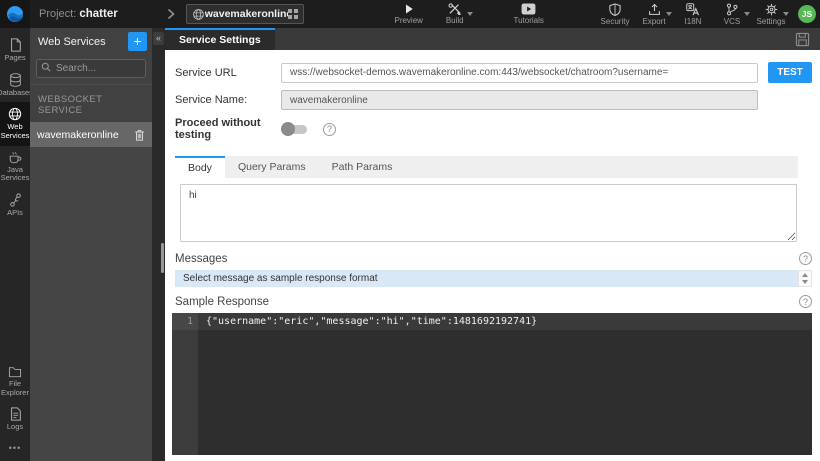 Image resolution: width=820 pixels, height=461 pixels. Describe the element at coordinates (15, 414) in the screenshot. I see `log-file-icon` at that location.